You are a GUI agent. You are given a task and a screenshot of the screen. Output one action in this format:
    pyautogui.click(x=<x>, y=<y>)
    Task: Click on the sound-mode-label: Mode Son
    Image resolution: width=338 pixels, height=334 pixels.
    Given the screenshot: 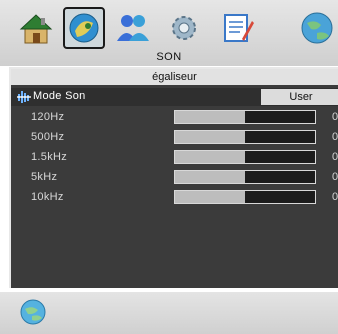 What is the action you would take?
    pyautogui.click(x=59, y=96)
    